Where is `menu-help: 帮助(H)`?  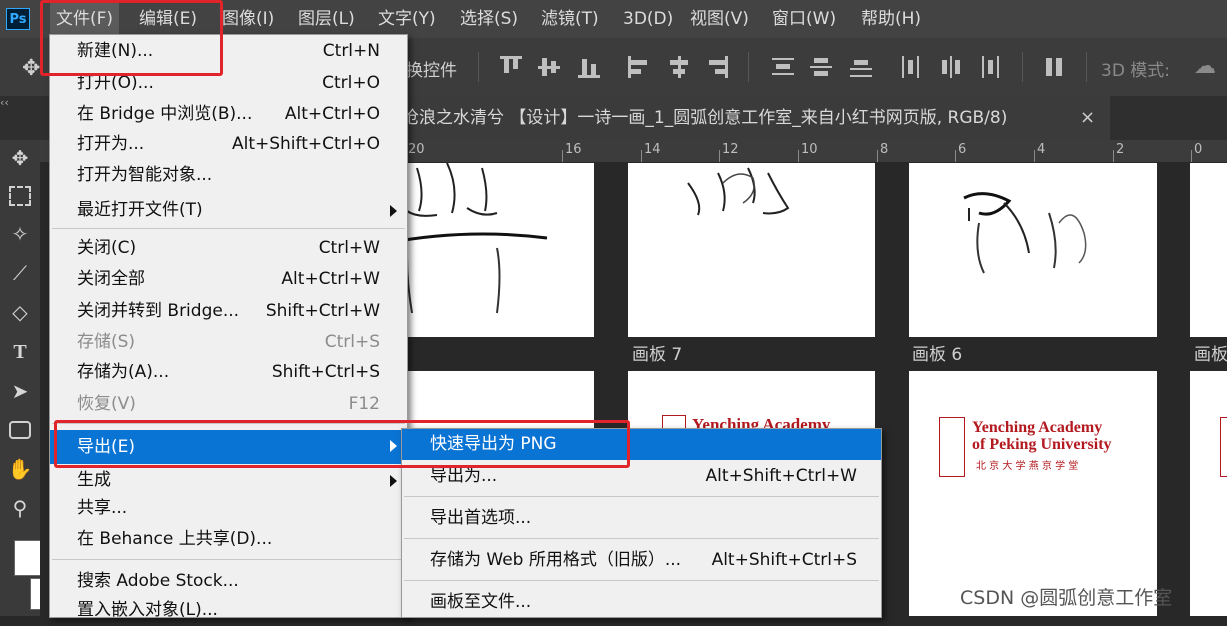
menu-help: 帮助(H) is located at coordinates (891, 19).